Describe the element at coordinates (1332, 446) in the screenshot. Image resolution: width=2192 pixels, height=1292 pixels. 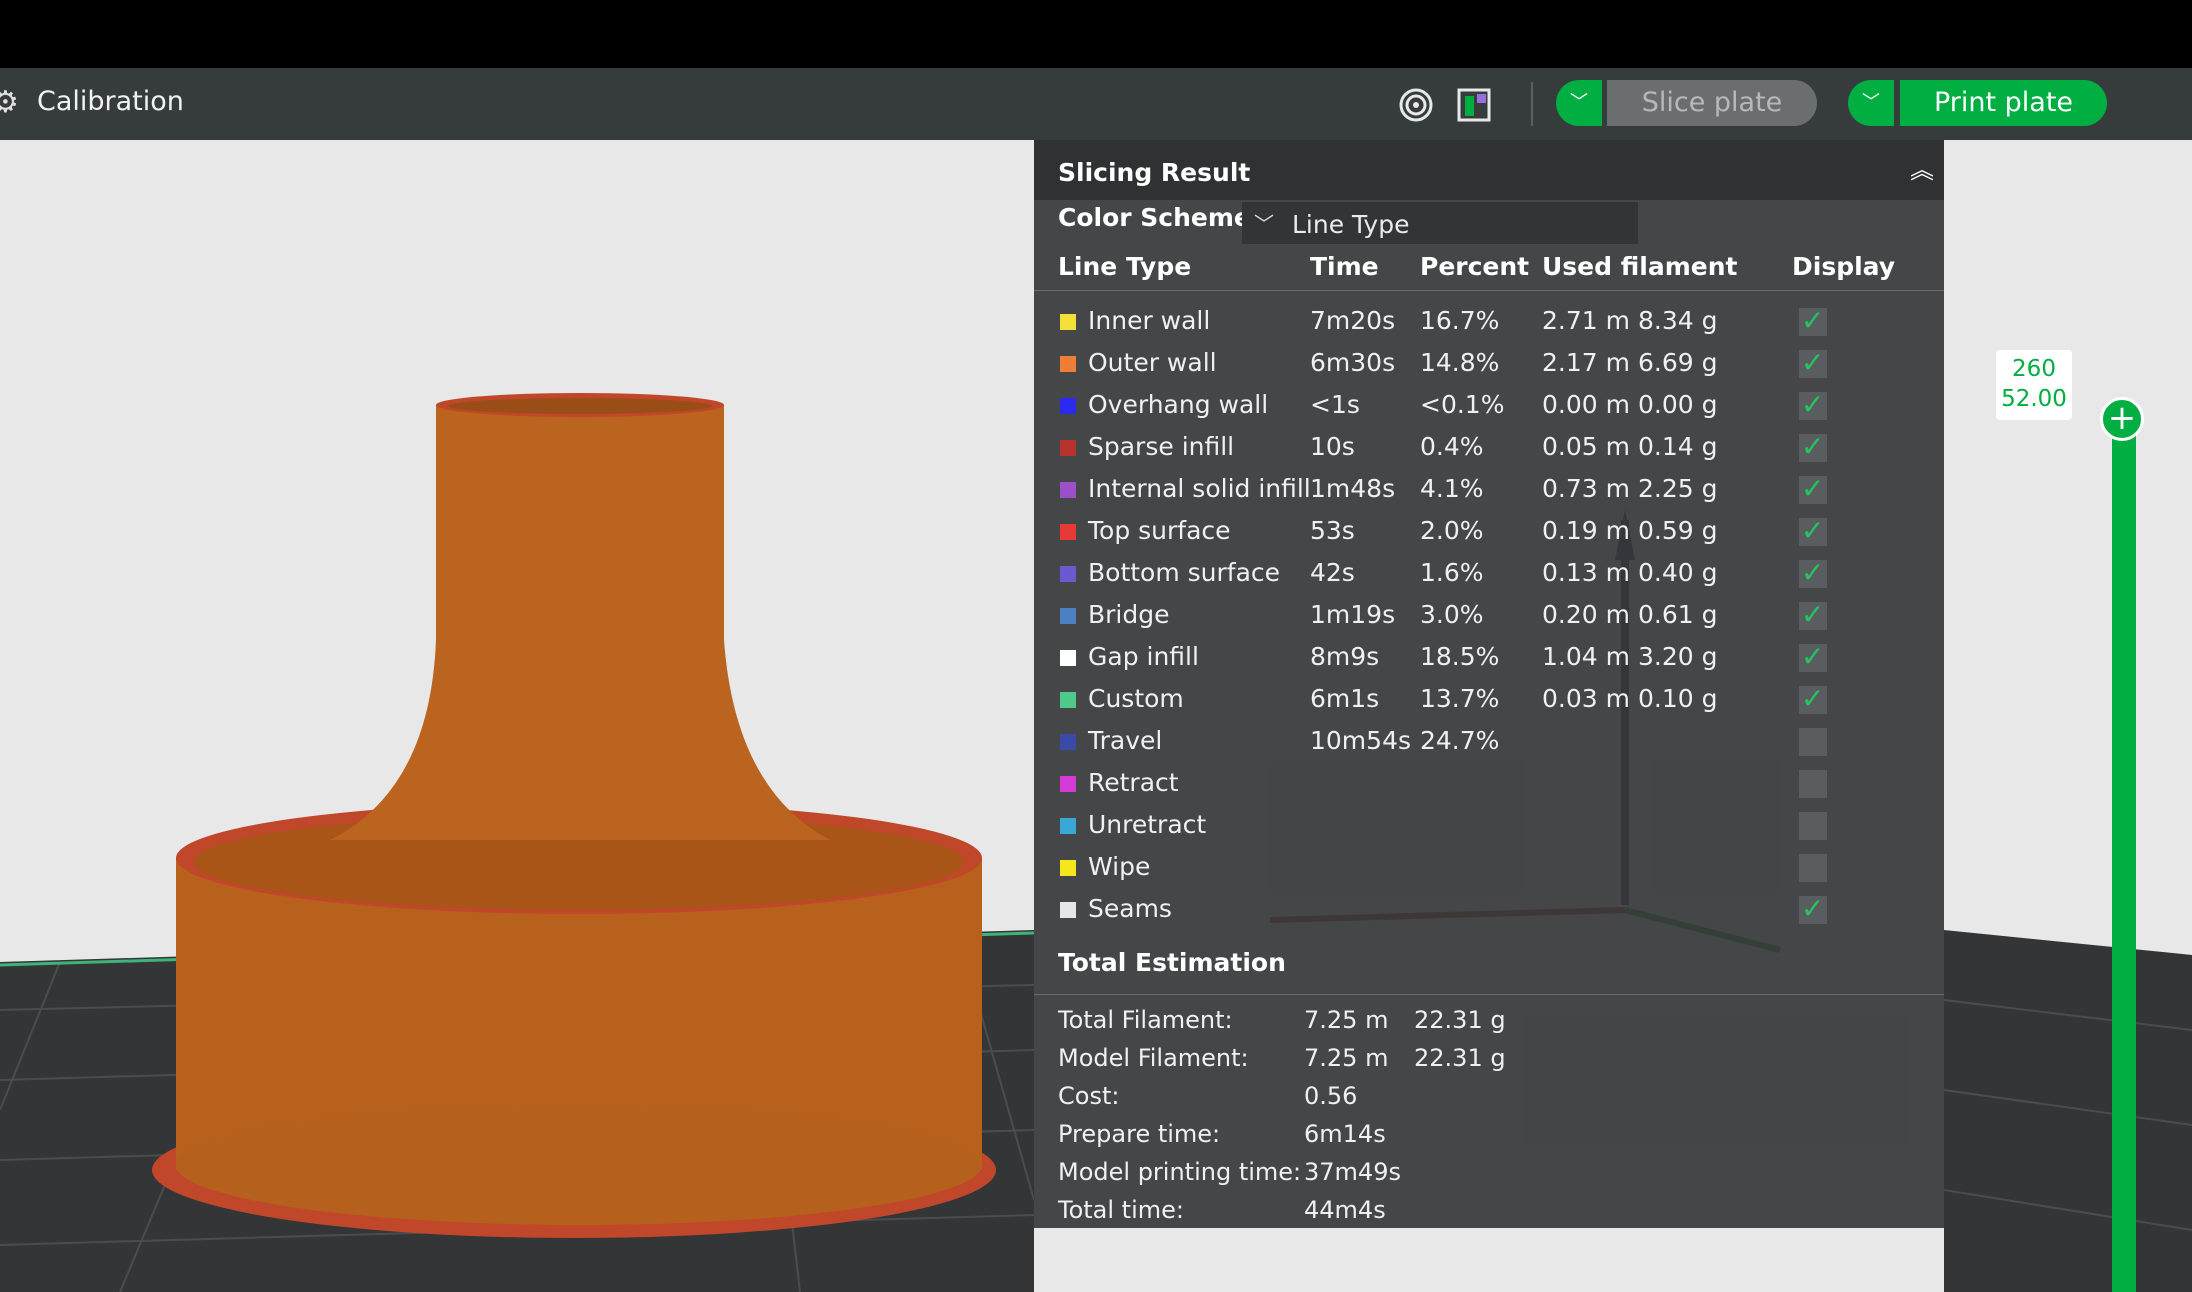
I see `line-type-time: 10s` at that location.